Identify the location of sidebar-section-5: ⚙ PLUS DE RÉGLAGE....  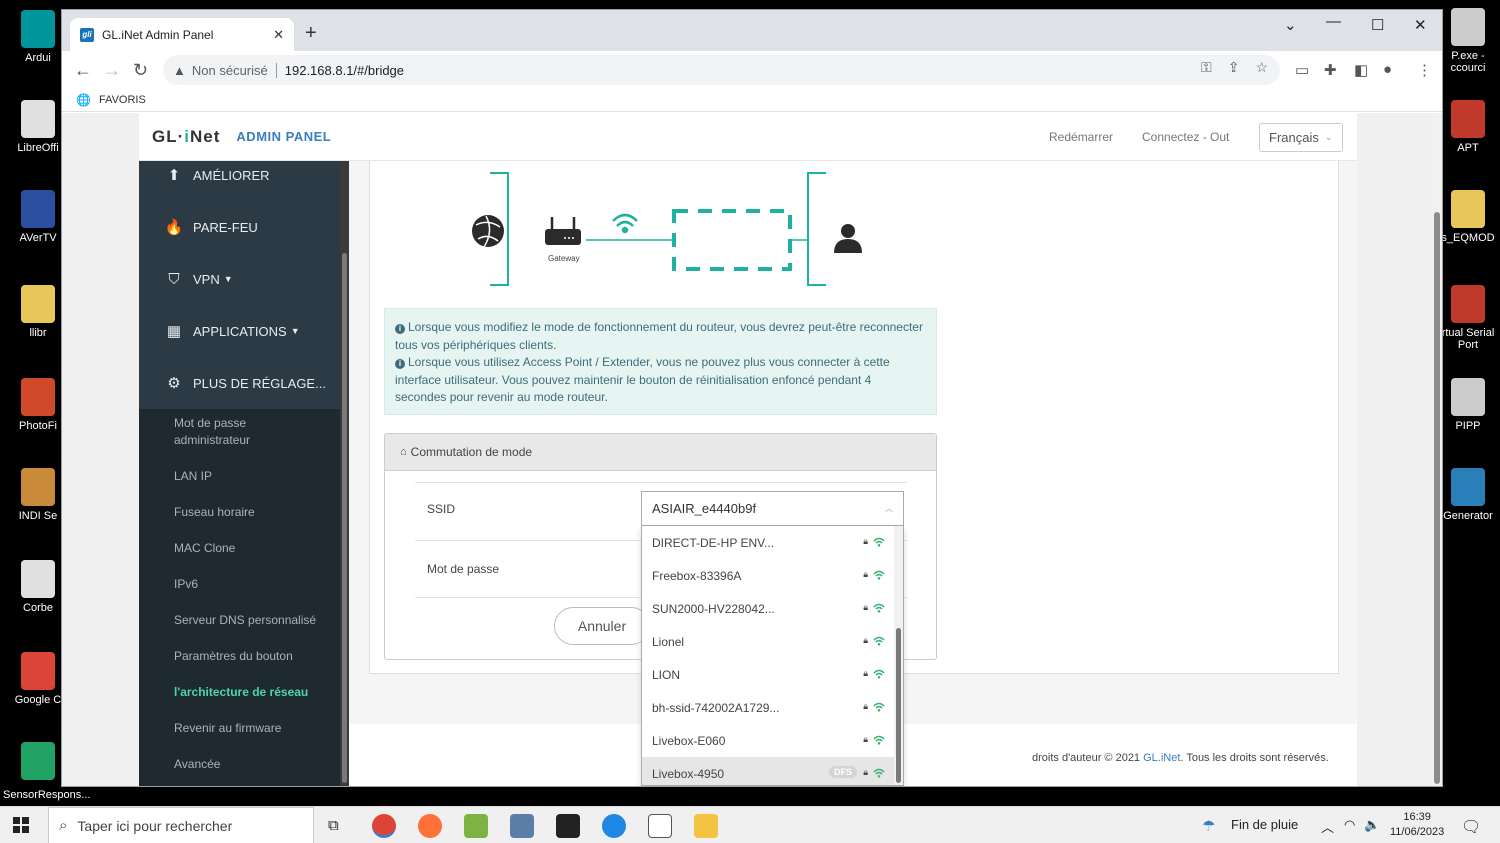
(239, 383).